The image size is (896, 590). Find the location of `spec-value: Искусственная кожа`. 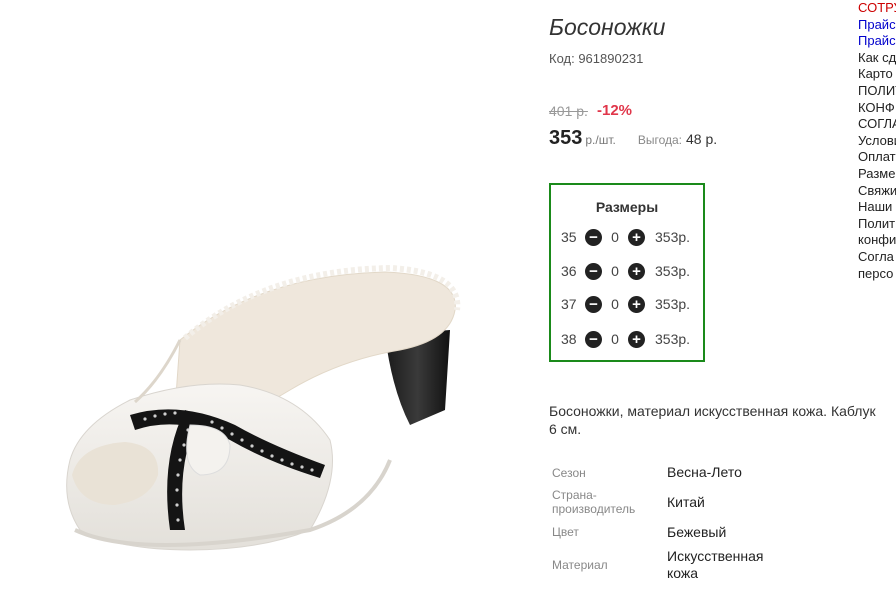

spec-value: Искусственная кожа is located at coordinates (715, 564).